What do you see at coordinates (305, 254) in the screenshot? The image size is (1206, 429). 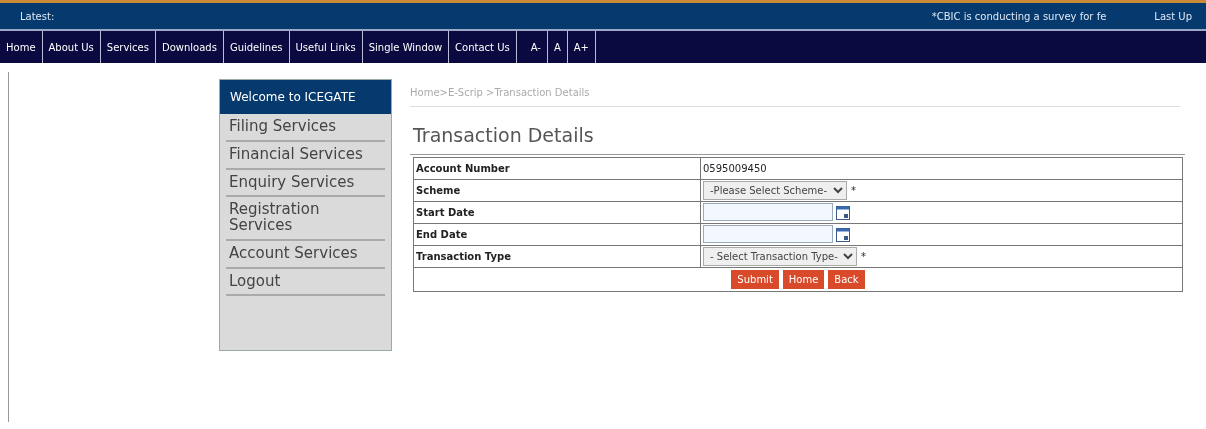 I see `sidebar-item: Account Services` at bounding box center [305, 254].